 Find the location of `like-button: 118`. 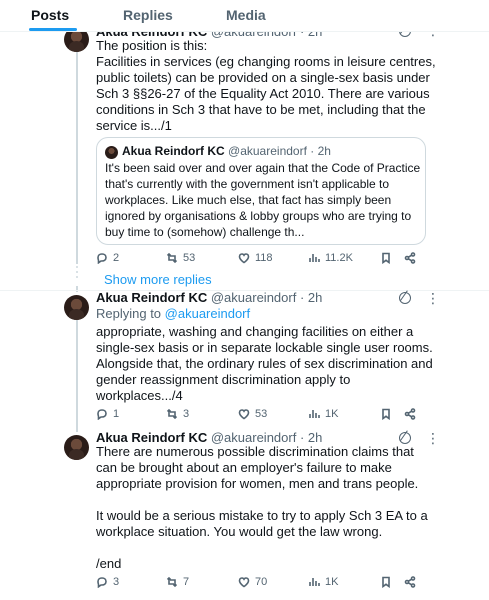

like-button: 118 is located at coordinates (255, 258).